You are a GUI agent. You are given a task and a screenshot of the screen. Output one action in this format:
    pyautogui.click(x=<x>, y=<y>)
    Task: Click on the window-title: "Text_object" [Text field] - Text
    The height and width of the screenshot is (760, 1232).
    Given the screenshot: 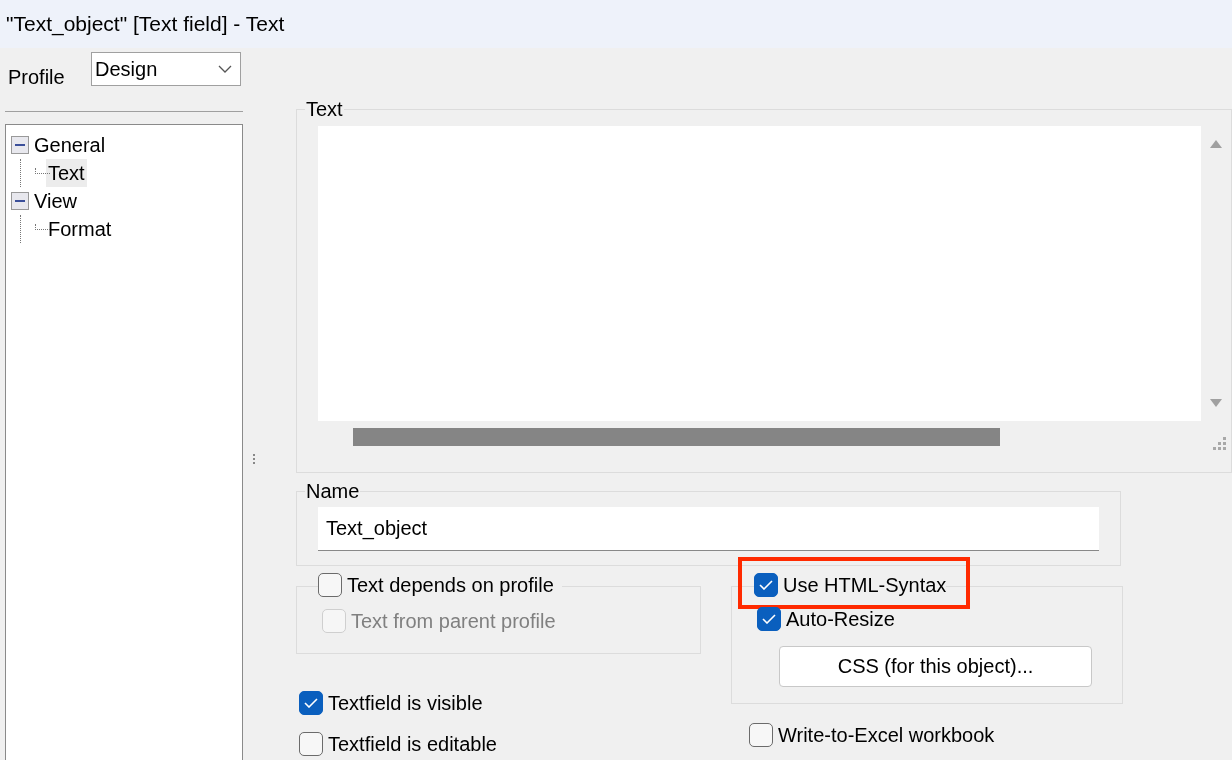 What is the action you would take?
    pyautogui.click(x=145, y=24)
    